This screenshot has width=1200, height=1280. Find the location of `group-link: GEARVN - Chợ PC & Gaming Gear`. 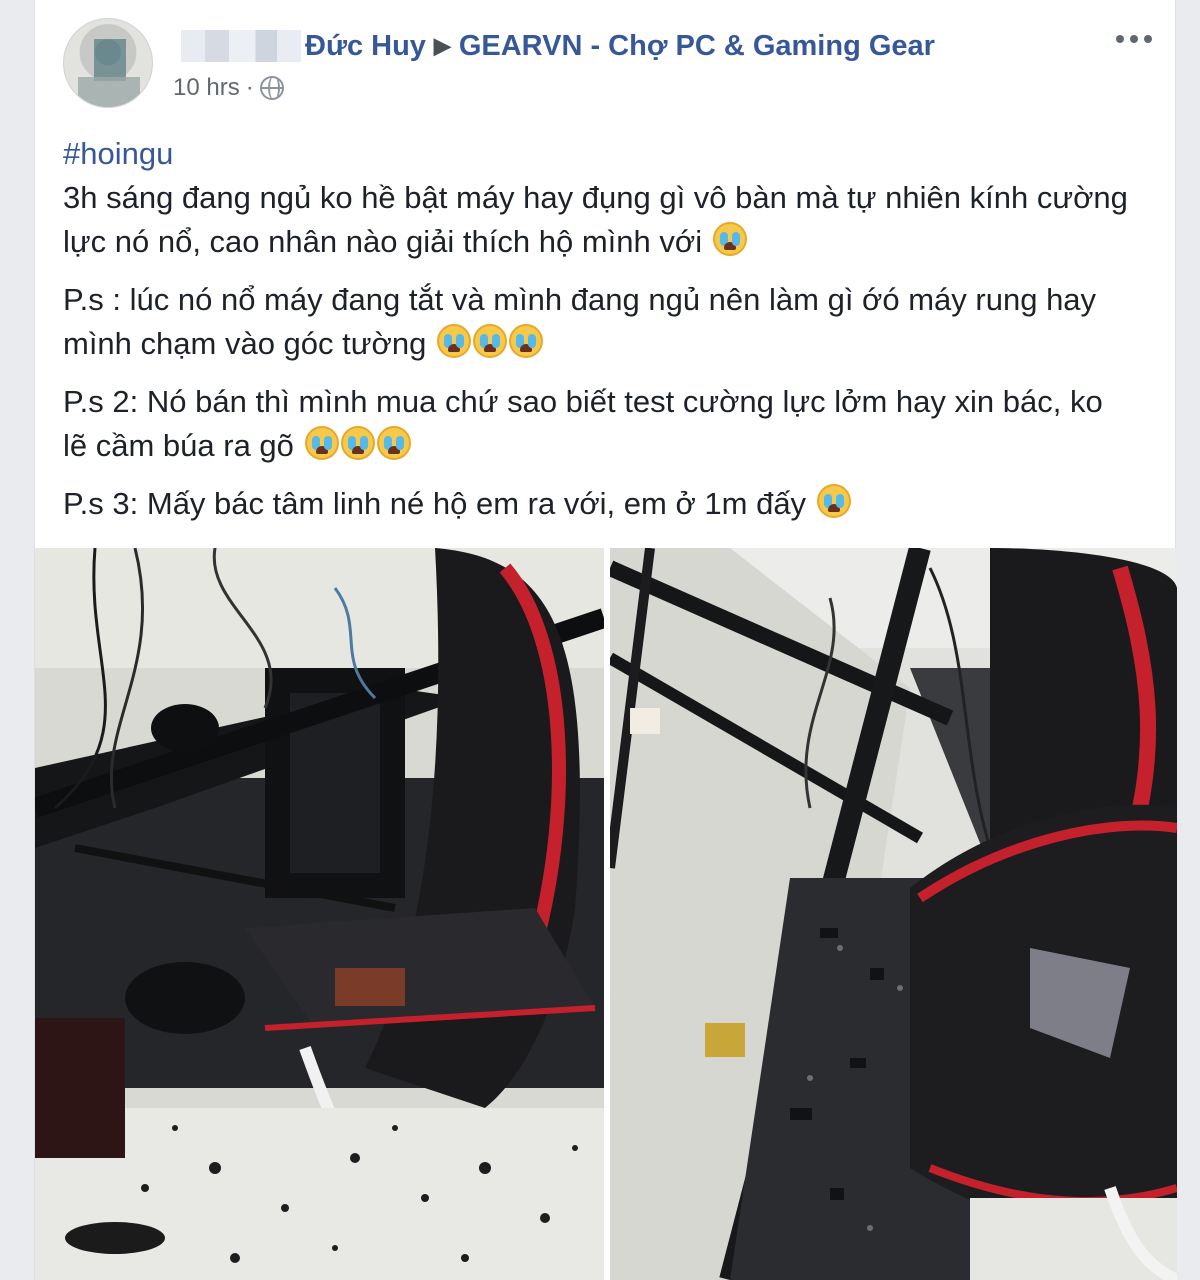

group-link: GEARVN - Chợ PC & Gaming Gear is located at coordinates (697, 46).